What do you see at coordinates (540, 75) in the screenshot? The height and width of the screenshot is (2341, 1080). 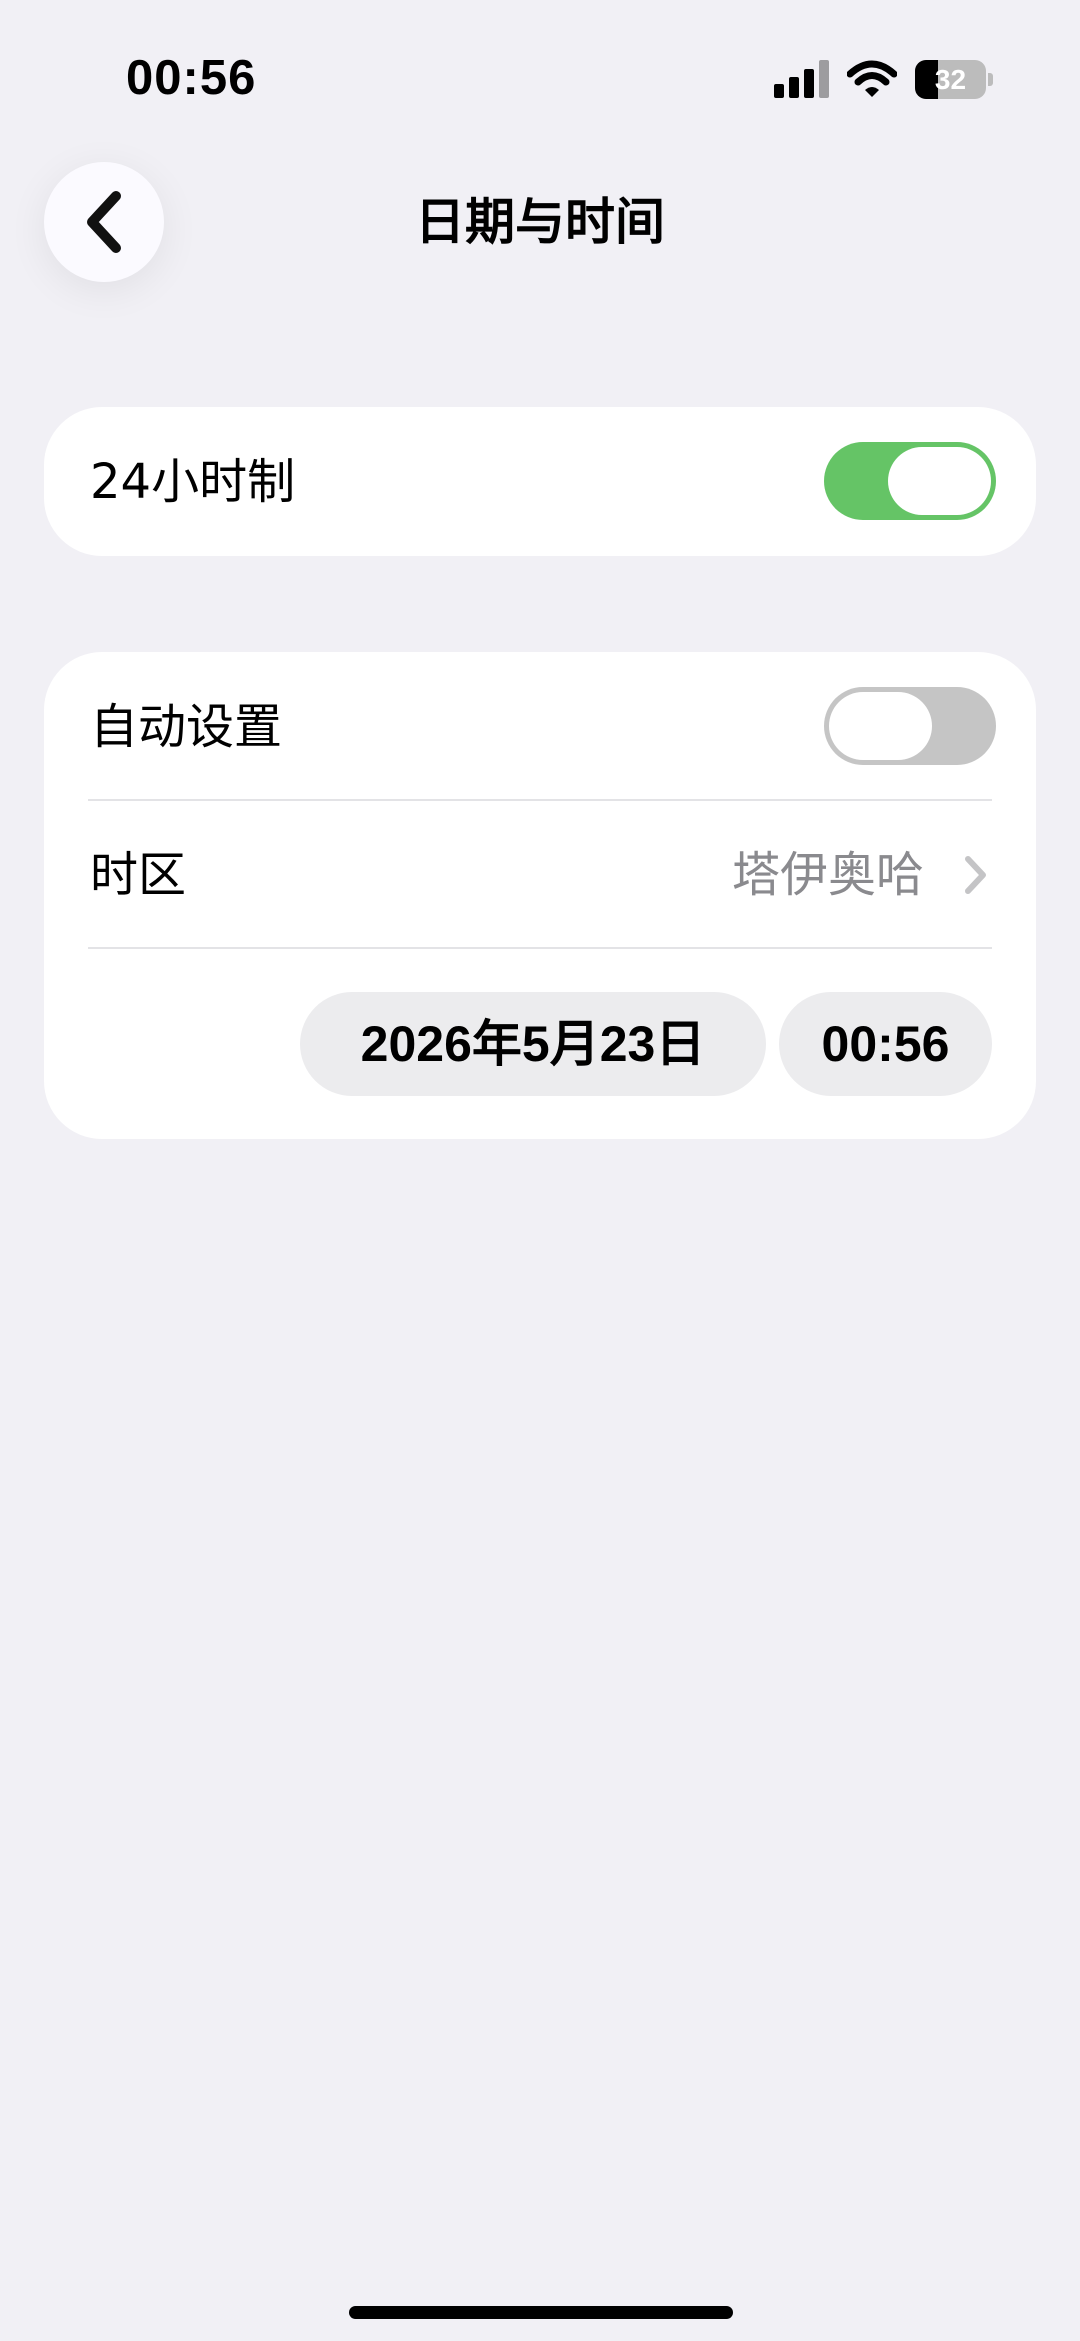 I see `status-bar: 00:56 32` at bounding box center [540, 75].